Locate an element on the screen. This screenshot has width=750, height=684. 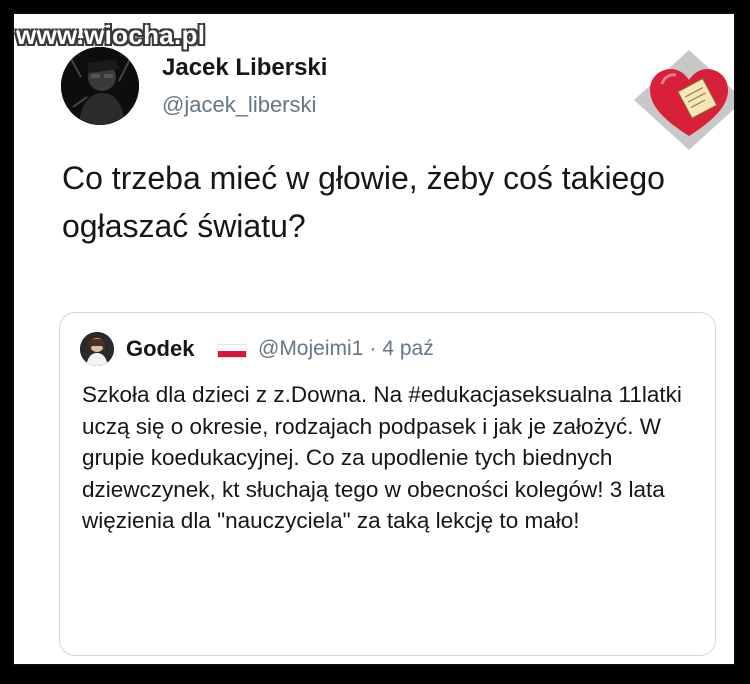
author-avatar is located at coordinates (100, 86).